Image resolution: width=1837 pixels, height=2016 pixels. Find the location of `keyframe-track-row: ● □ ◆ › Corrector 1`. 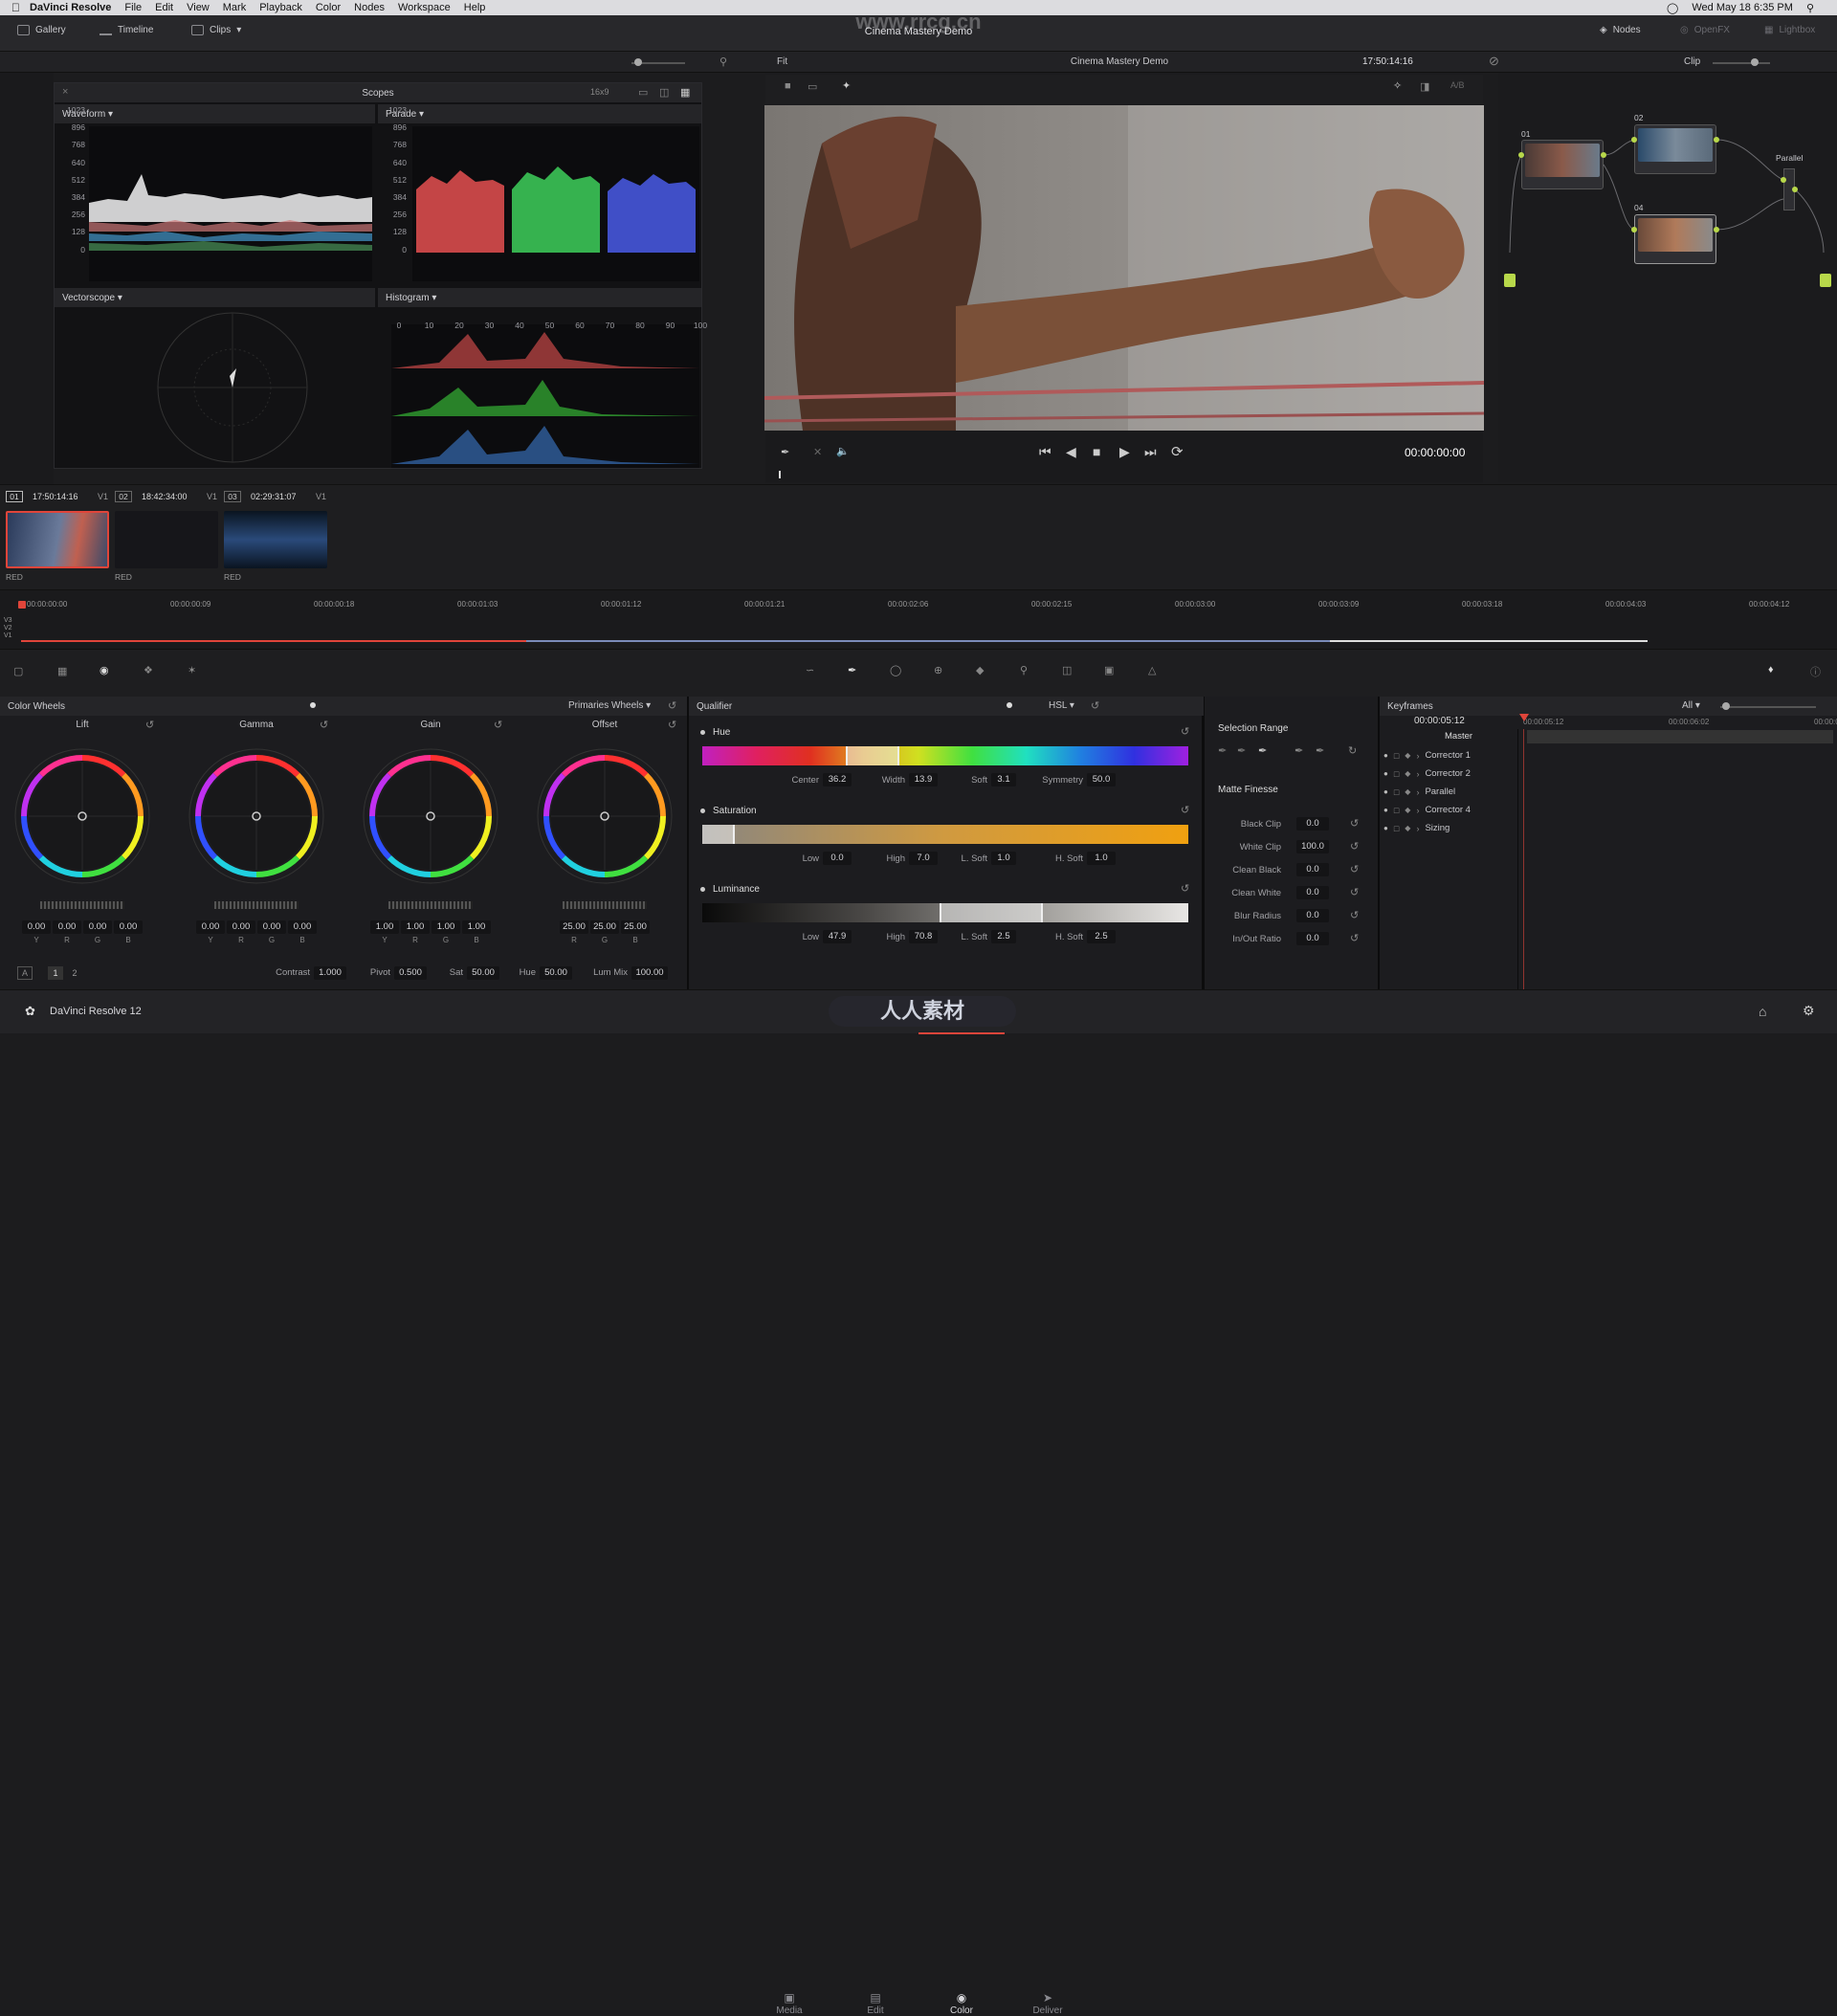

keyframe-track-row: ● □ ◆ › Corrector 1 is located at coordinates (1427, 755).